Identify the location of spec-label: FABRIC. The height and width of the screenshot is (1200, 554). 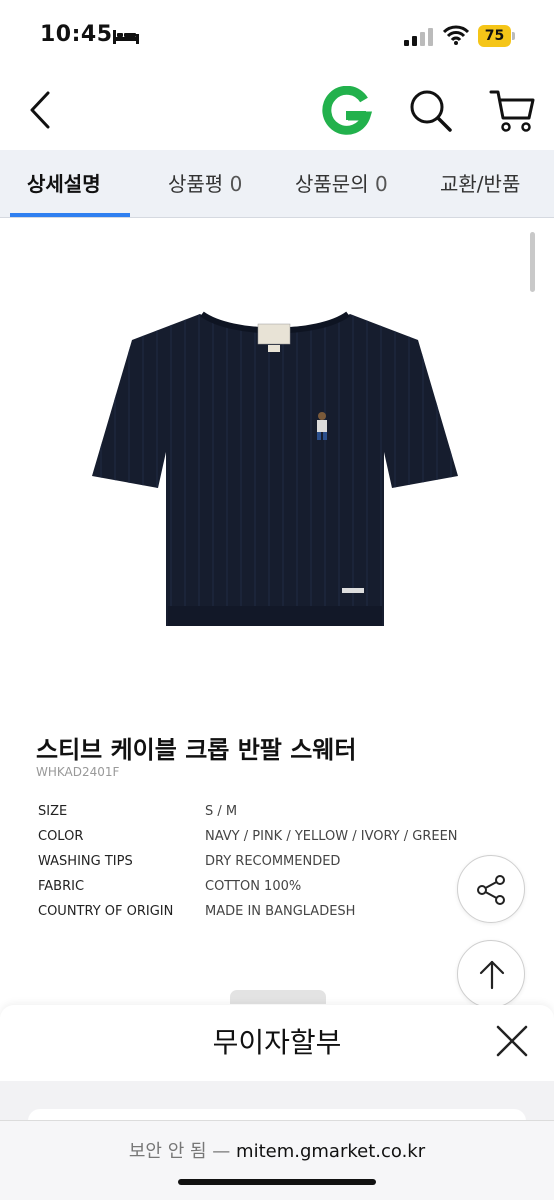
(61, 886).